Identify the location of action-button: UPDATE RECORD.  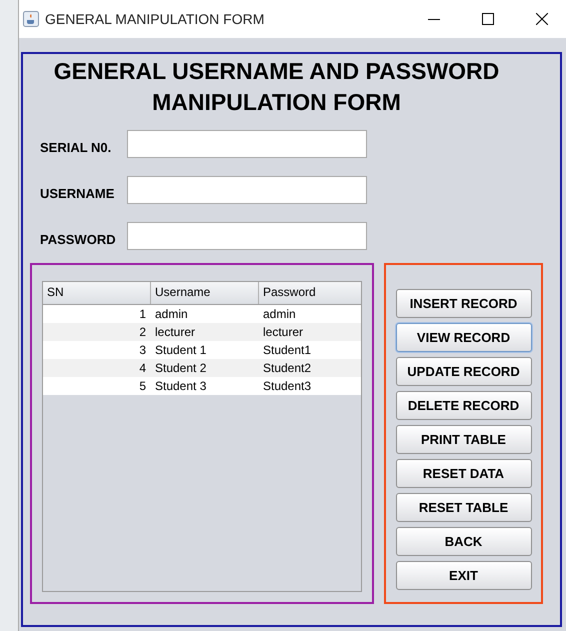
(464, 371).